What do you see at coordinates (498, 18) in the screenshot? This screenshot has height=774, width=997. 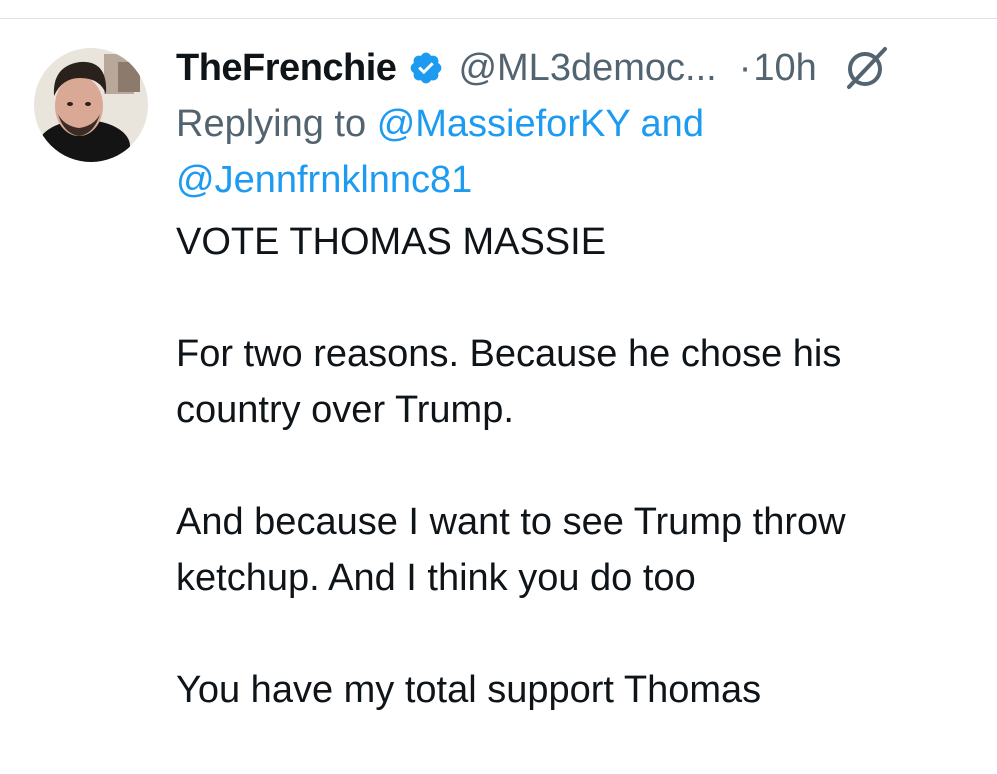 I see `top-divider` at bounding box center [498, 18].